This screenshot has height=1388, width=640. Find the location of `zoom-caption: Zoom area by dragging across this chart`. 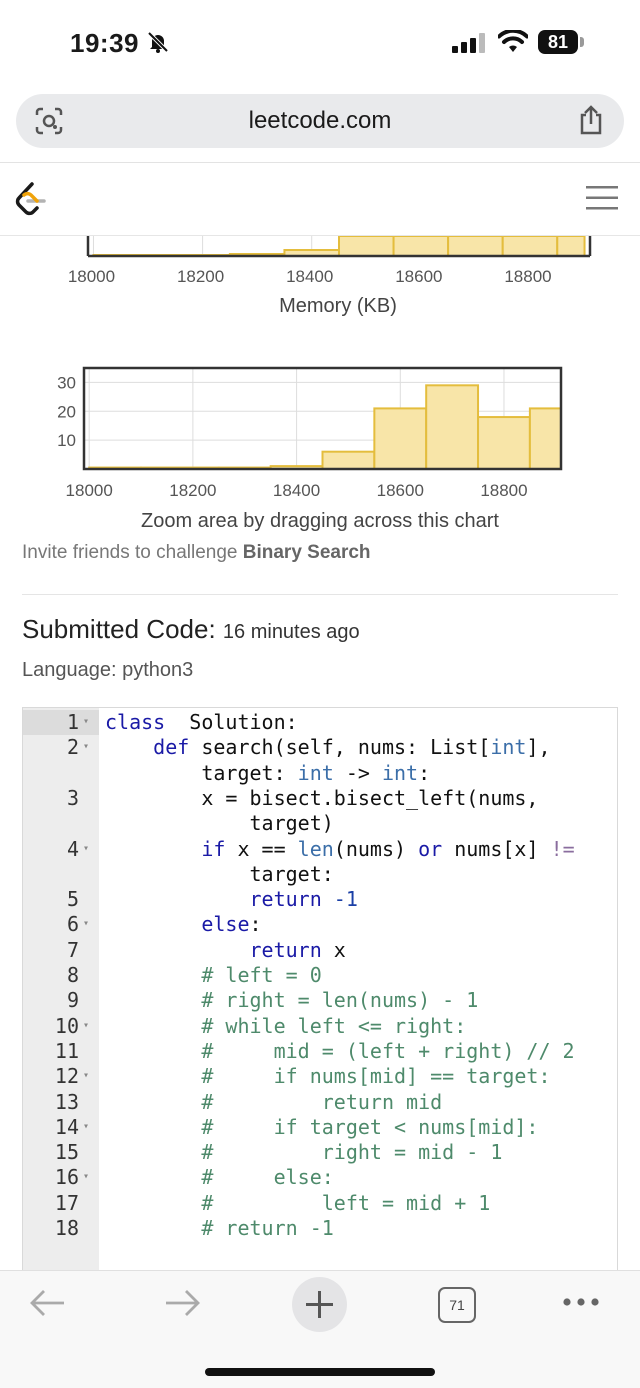

zoom-caption: Zoom area by dragging across this chart is located at coordinates (320, 521).